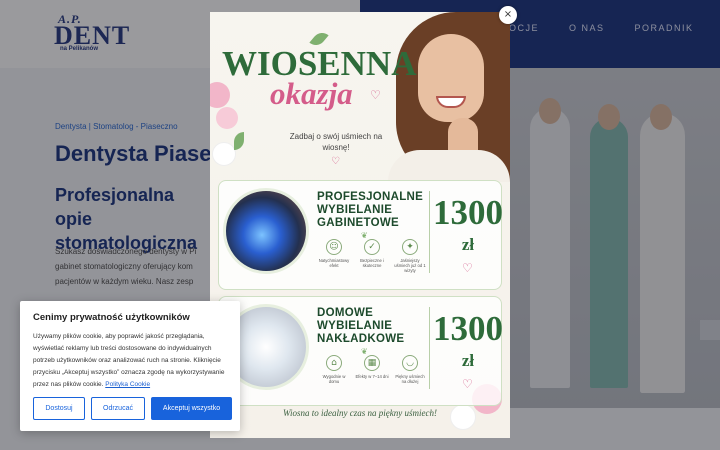 This screenshot has height=450, width=720. What do you see at coordinates (410, 379) in the screenshot?
I see `feature-label: Piękny uśmiech na dłużej` at bounding box center [410, 379].